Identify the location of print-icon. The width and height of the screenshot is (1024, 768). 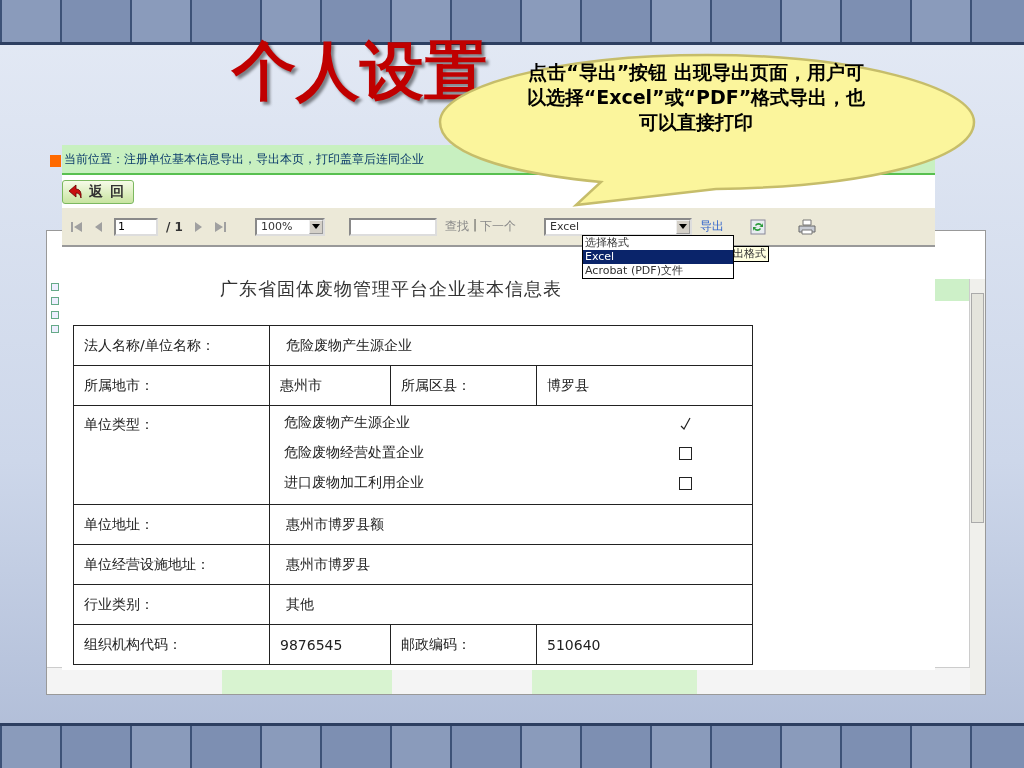
(806, 226).